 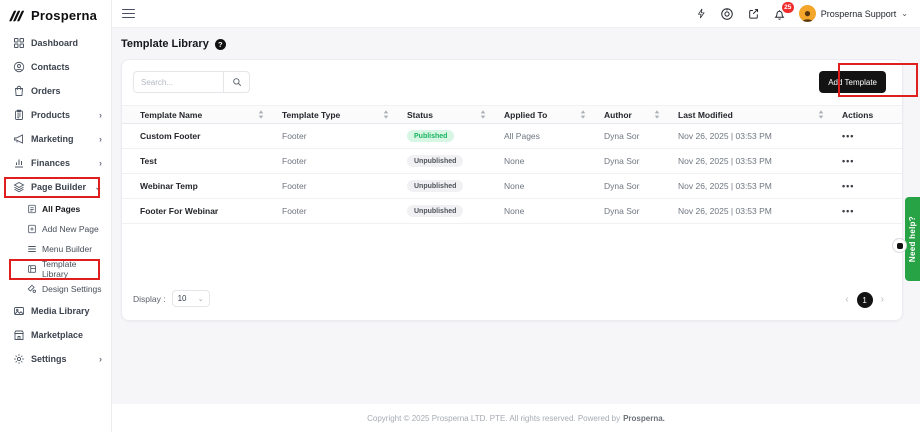 What do you see at coordinates (31, 249) in the screenshot?
I see `menu-lines-icon` at bounding box center [31, 249].